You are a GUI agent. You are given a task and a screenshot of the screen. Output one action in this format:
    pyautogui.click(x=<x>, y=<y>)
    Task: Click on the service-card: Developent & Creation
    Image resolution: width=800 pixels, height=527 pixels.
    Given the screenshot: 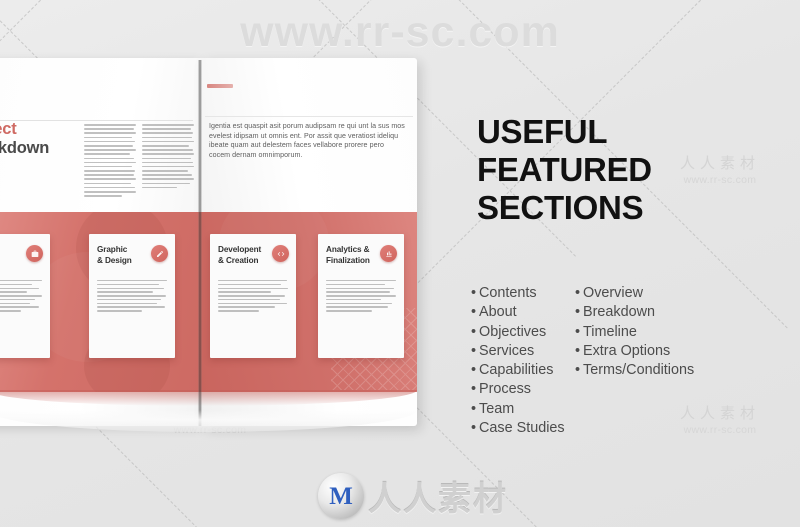 What is the action you would take?
    pyautogui.click(x=253, y=296)
    